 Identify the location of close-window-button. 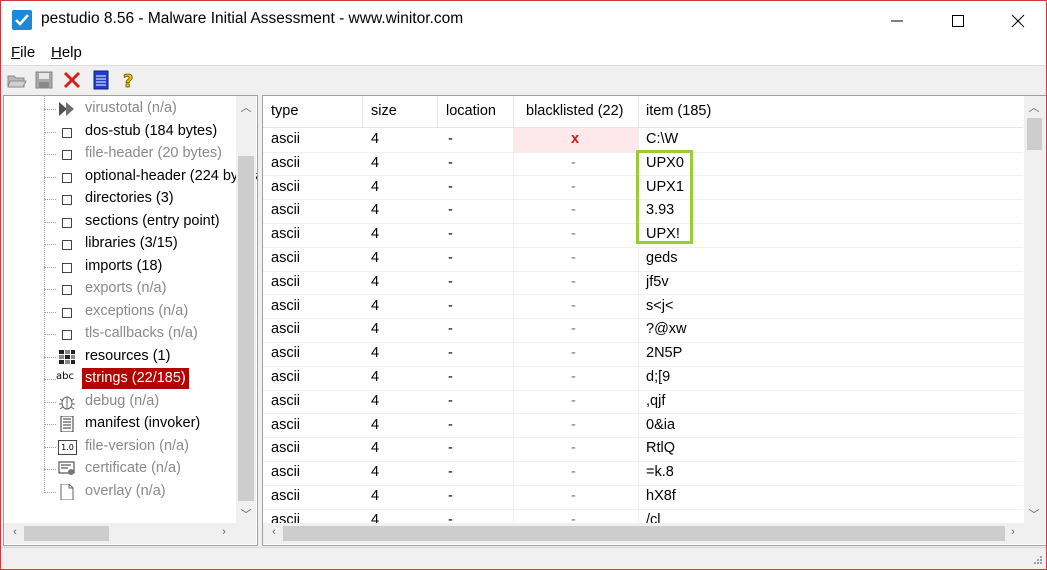
(1018, 20).